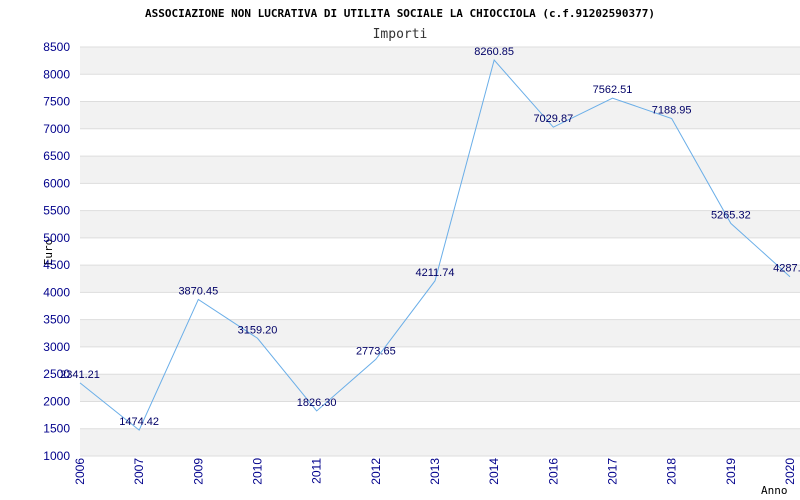 The height and width of the screenshot is (500, 800). What do you see at coordinates (376, 471) in the screenshot?
I see `x-tick-label: 2012` at bounding box center [376, 471].